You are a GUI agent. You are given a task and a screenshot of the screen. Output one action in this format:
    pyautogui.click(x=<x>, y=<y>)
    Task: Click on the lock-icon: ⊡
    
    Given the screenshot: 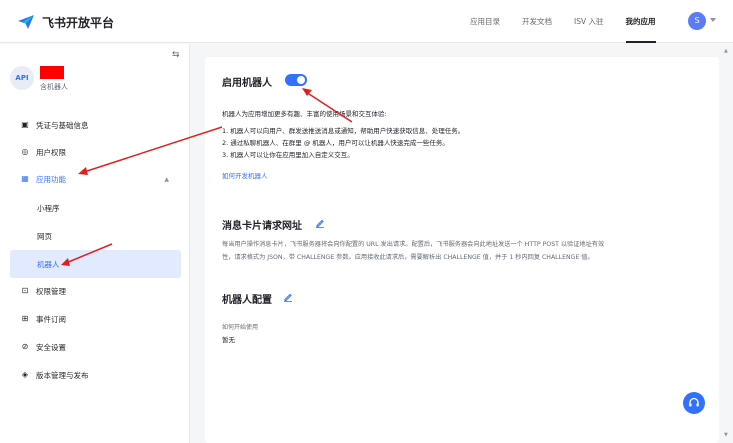 What is the action you would take?
    pyautogui.click(x=25, y=290)
    